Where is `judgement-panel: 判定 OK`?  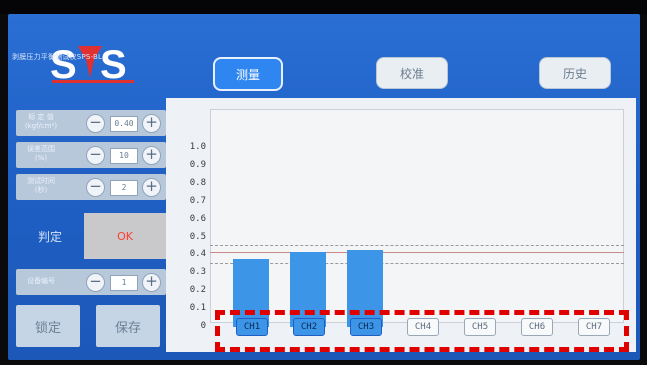
judgement-panel: 判定 OK is located at coordinates (91, 236).